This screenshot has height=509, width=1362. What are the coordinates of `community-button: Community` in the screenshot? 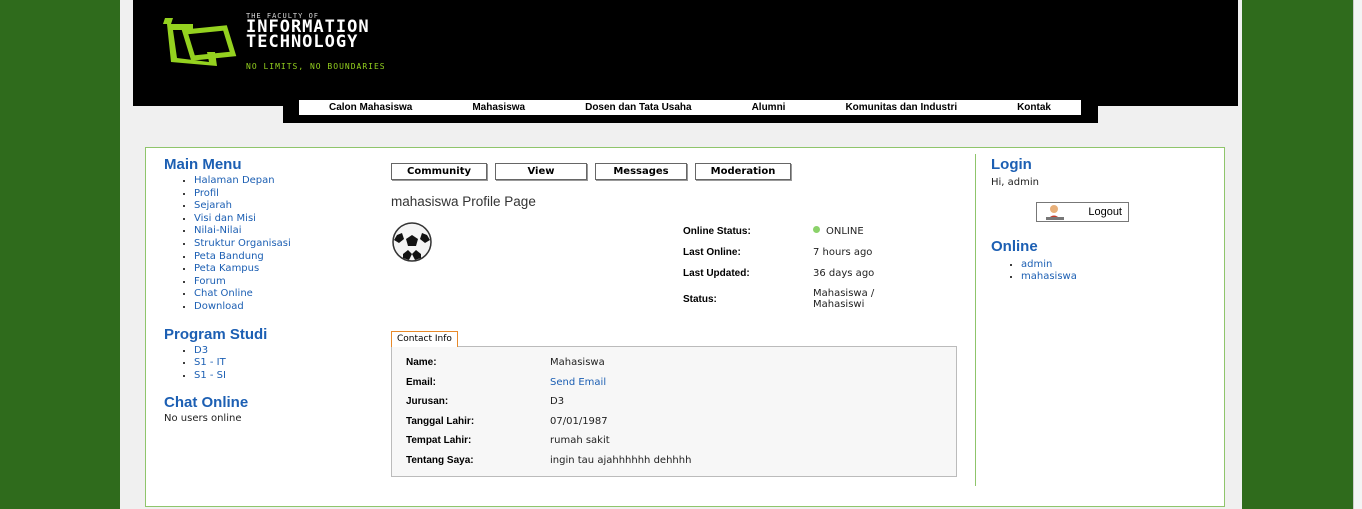 It's located at (439, 171).